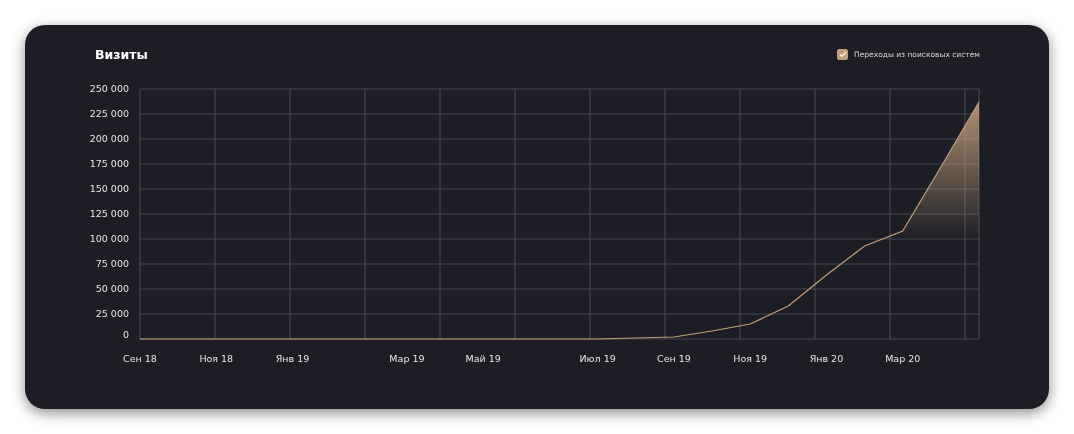  What do you see at coordinates (109, 113) in the screenshot?
I see `y-axis-label: 225 000` at bounding box center [109, 113].